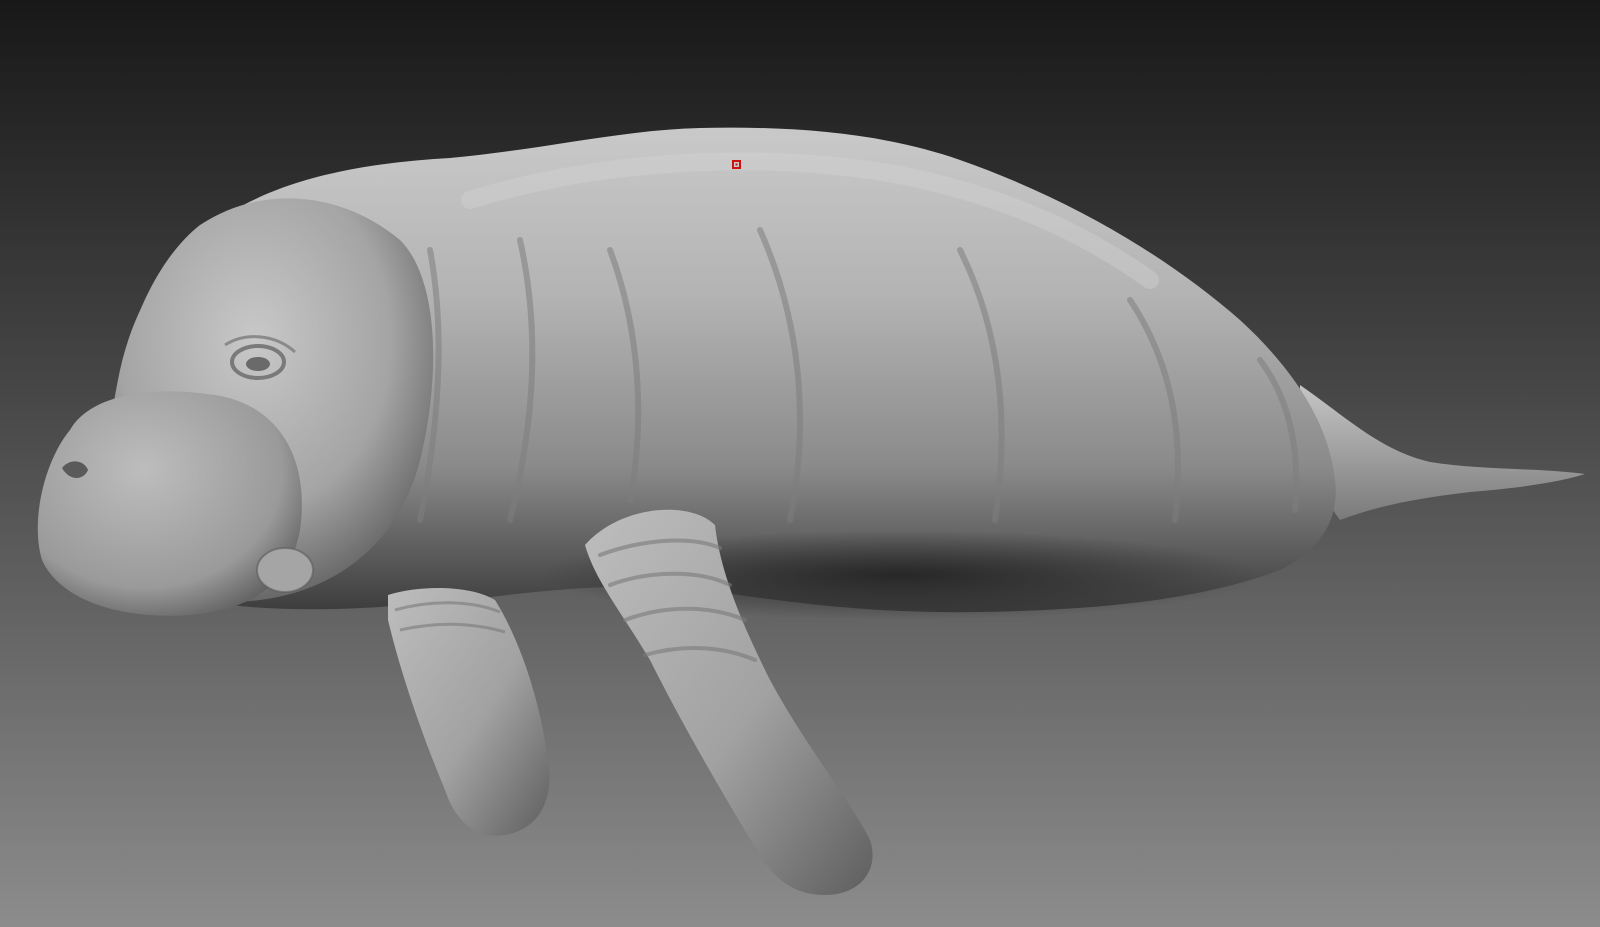  What do you see at coordinates (285, 570) in the screenshot?
I see `lip-pad` at bounding box center [285, 570].